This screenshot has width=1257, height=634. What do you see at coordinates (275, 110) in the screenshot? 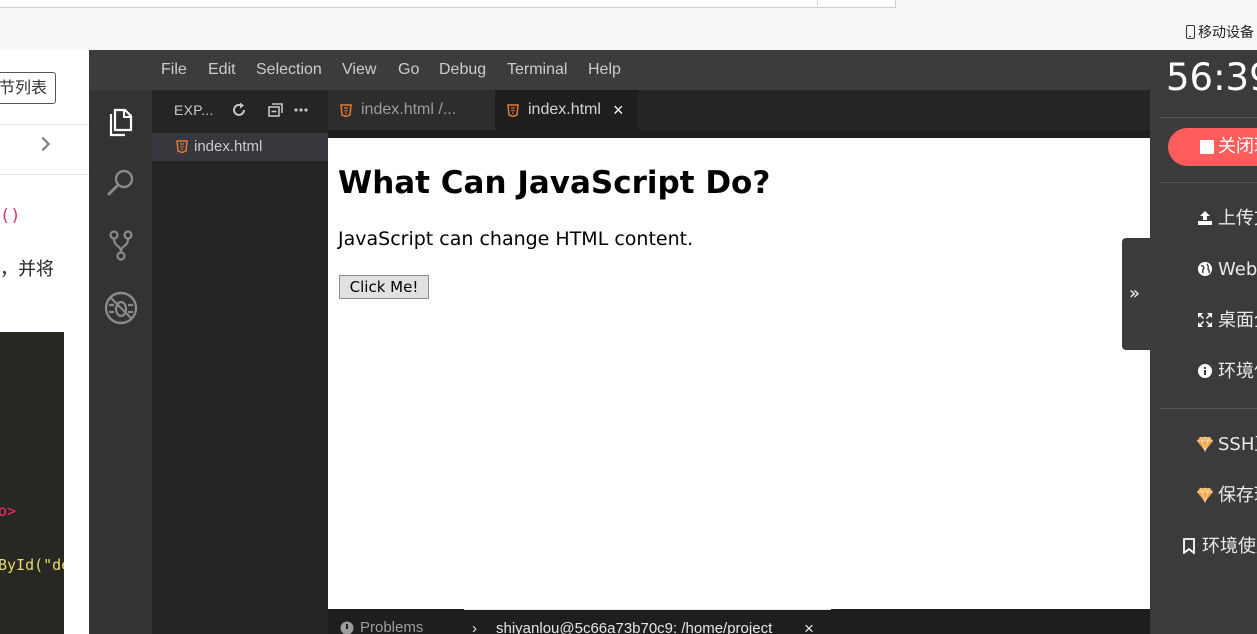
I see `collapse-all-icon` at bounding box center [275, 110].